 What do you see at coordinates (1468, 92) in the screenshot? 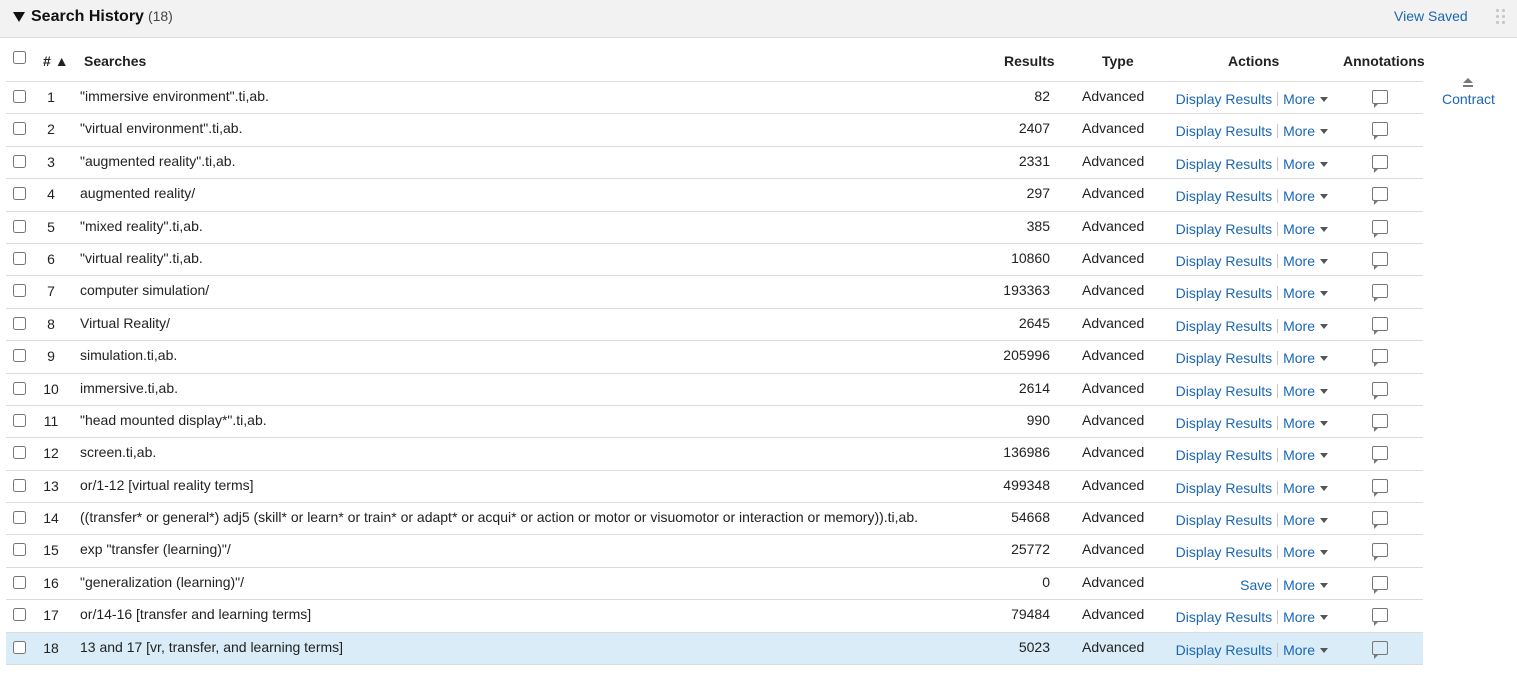
I see `contract-button: Contract` at bounding box center [1468, 92].